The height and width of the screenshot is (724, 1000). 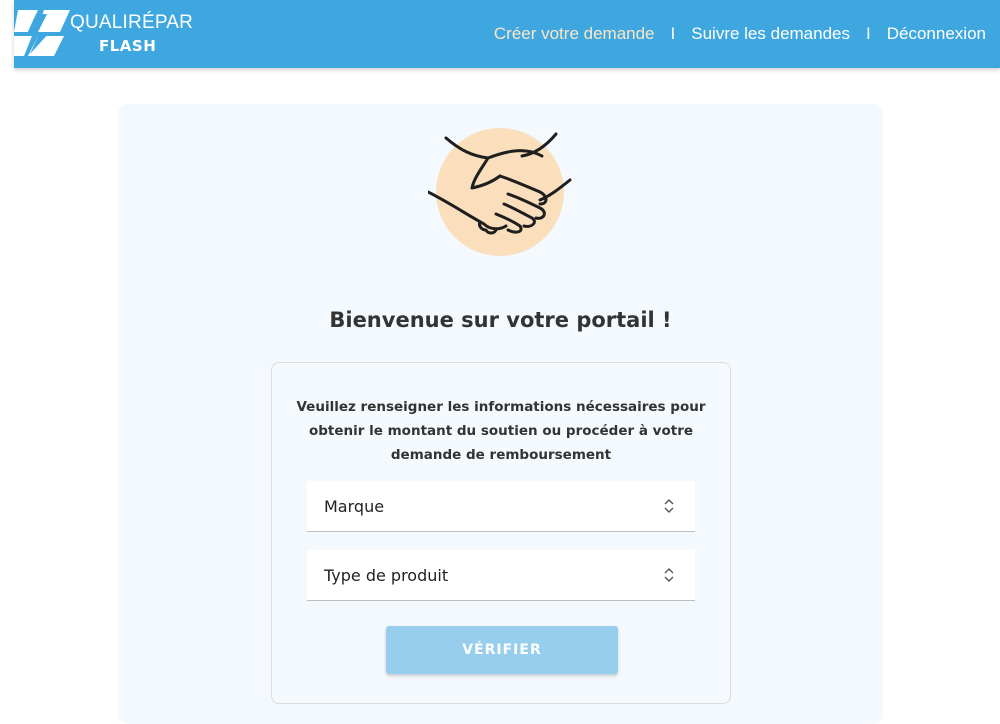 What do you see at coordinates (386, 575) in the screenshot?
I see `product-type-select-value: Type de produit` at bounding box center [386, 575].